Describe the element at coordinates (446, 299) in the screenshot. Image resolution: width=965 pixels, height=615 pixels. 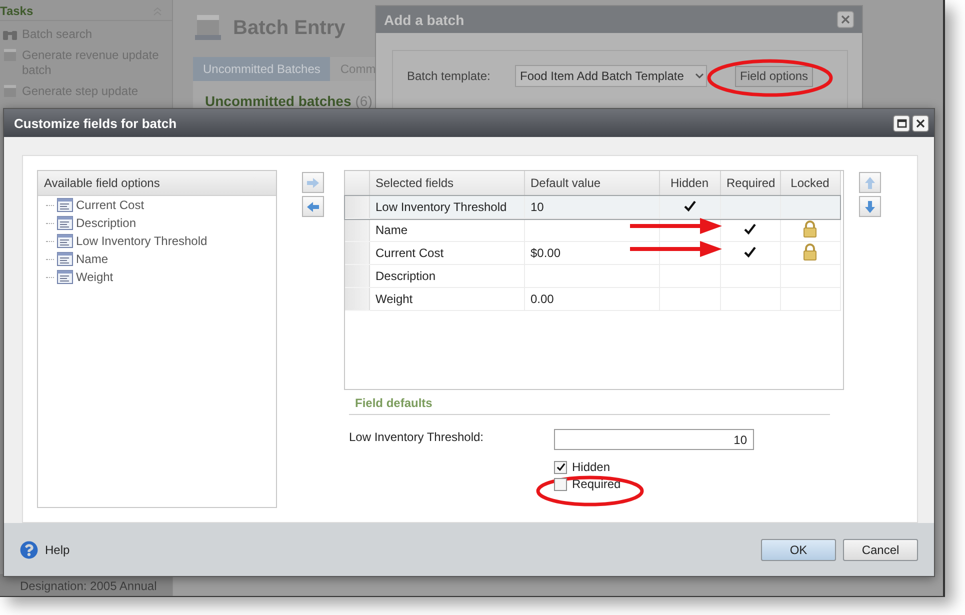
I see `table-cell: Weight` at that location.